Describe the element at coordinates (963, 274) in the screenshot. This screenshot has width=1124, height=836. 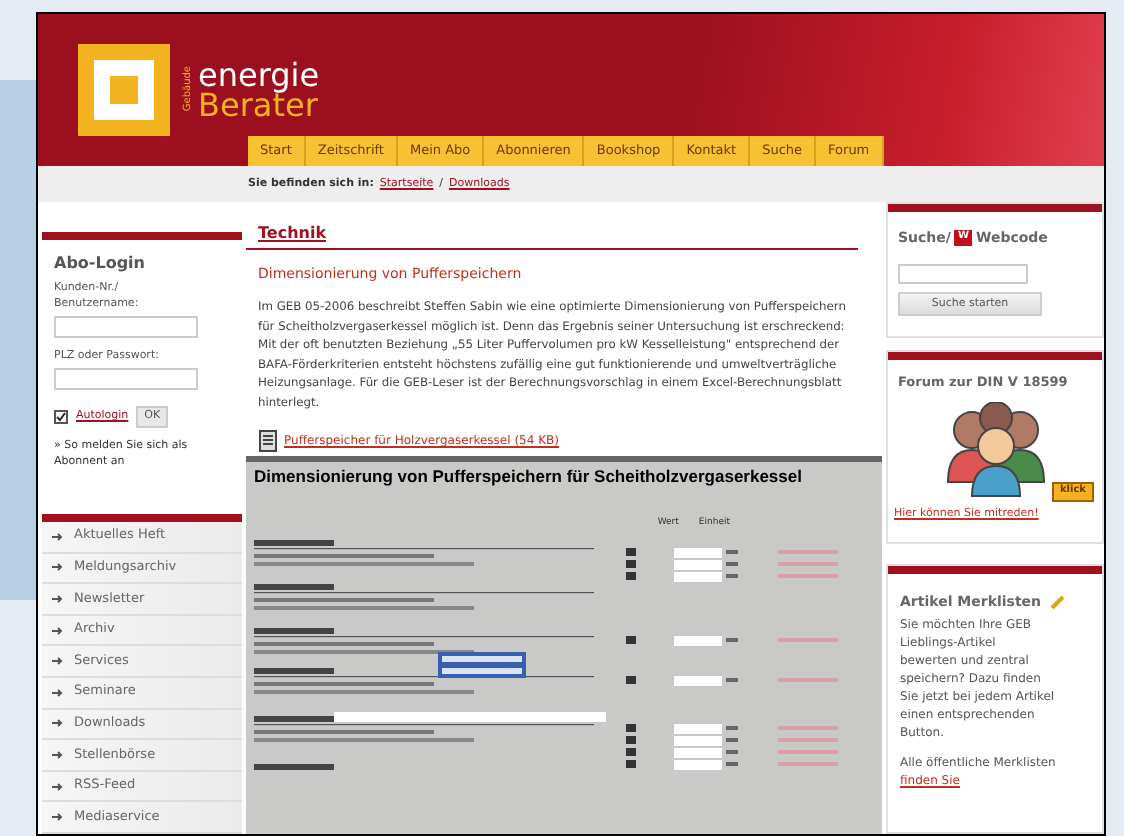
I see `search-field` at that location.